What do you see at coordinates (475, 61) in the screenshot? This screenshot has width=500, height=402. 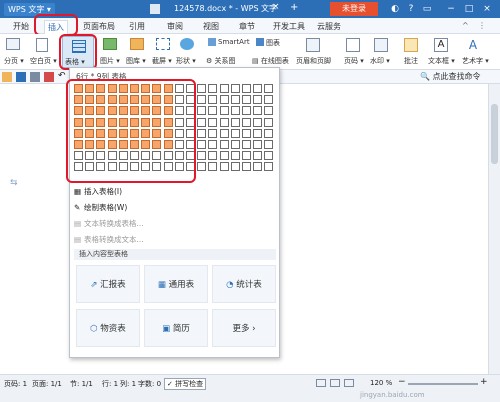 I see `wordart-button: 艺术字 ▾` at bounding box center [475, 61].